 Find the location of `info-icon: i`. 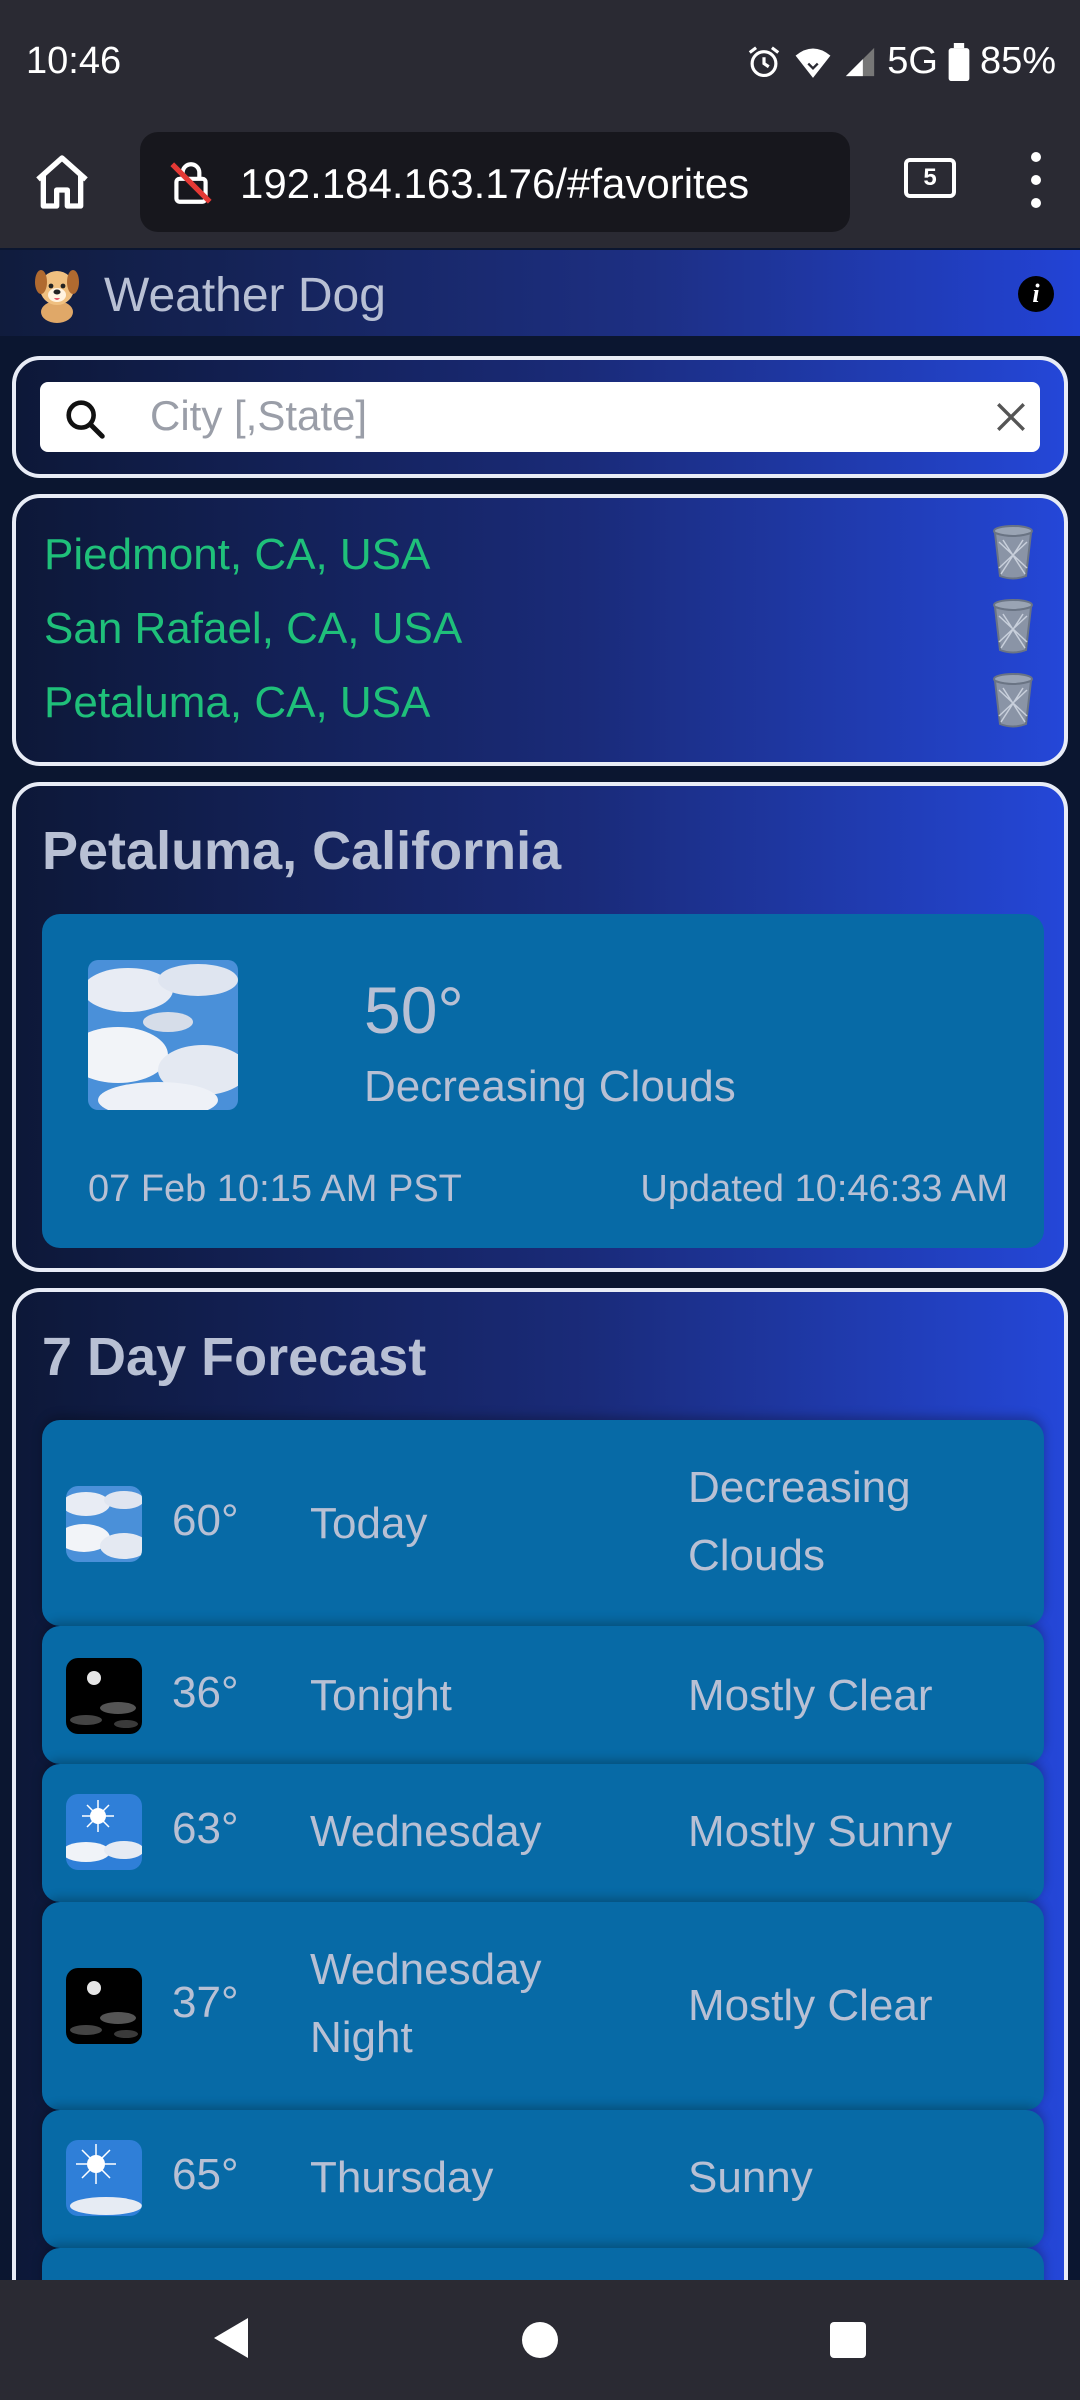

info-icon: i is located at coordinates (1036, 294).